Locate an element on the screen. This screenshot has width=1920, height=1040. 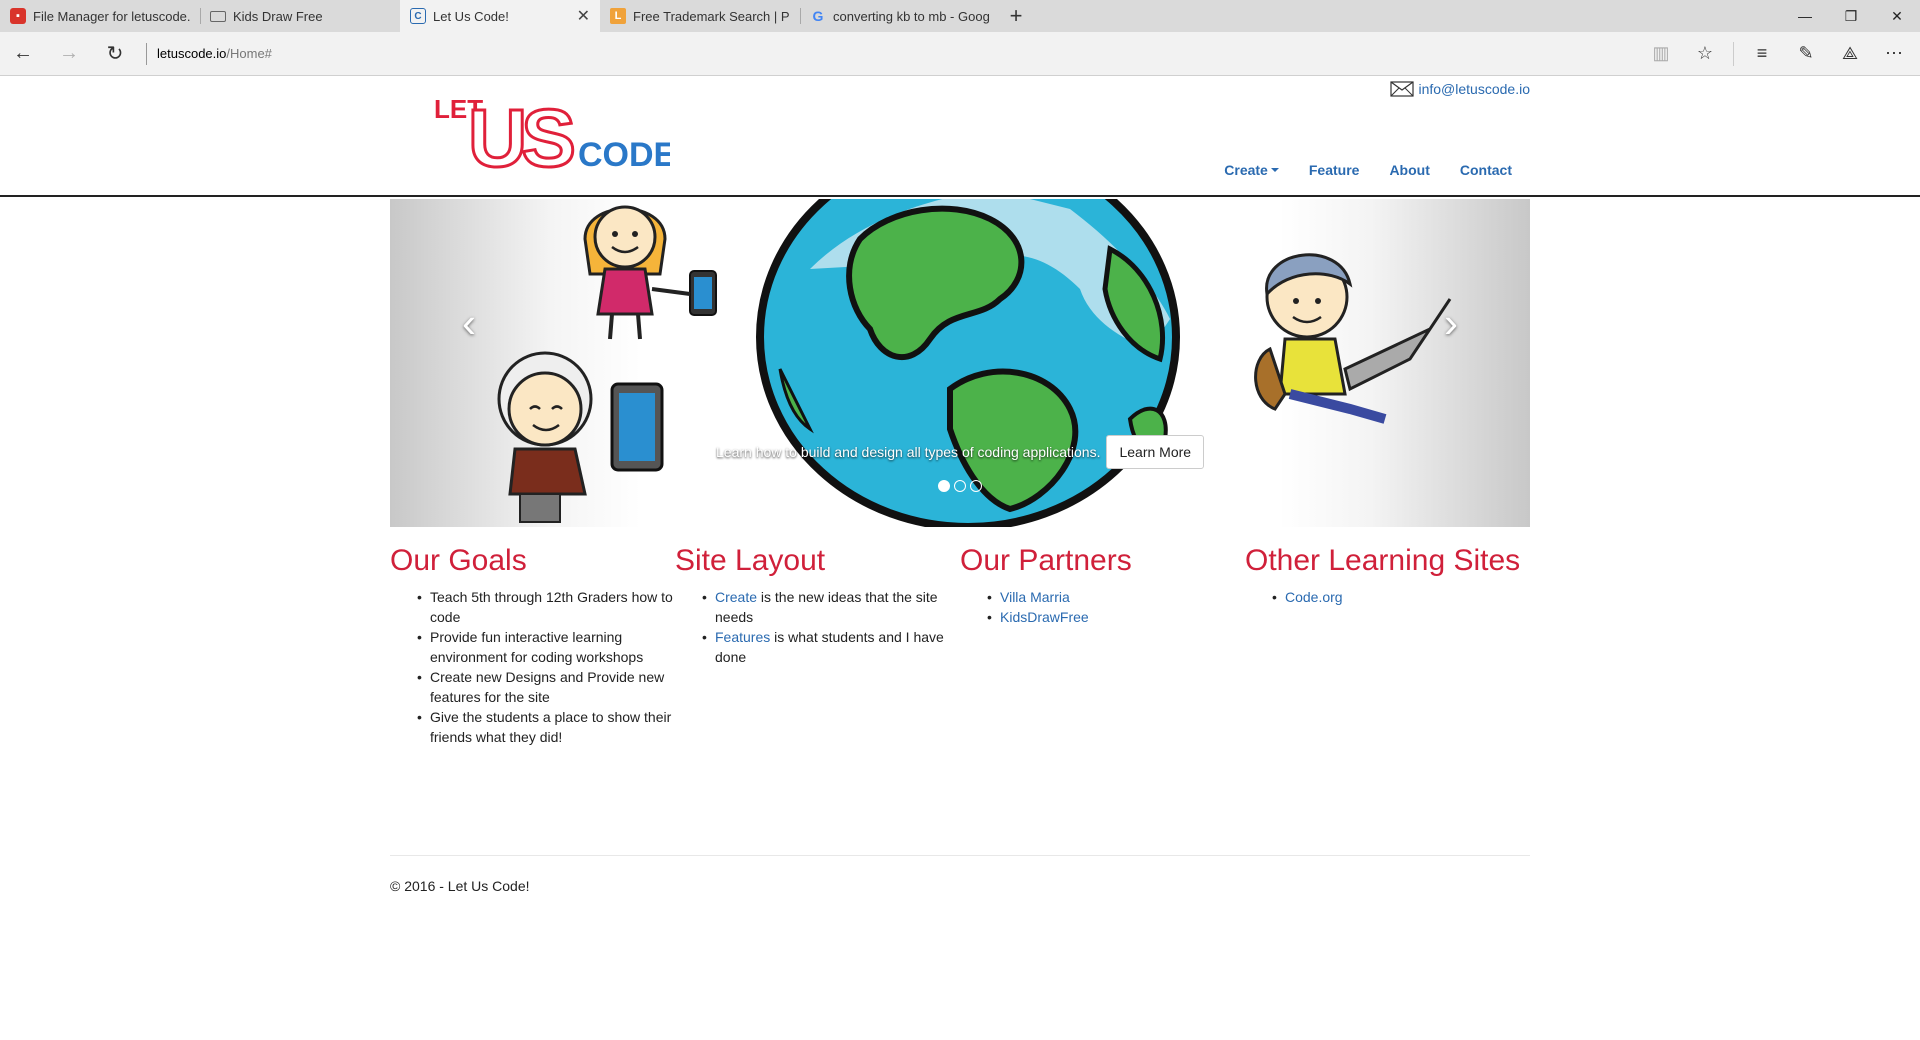
nav-feature: Feature is located at coordinates (1334, 170).